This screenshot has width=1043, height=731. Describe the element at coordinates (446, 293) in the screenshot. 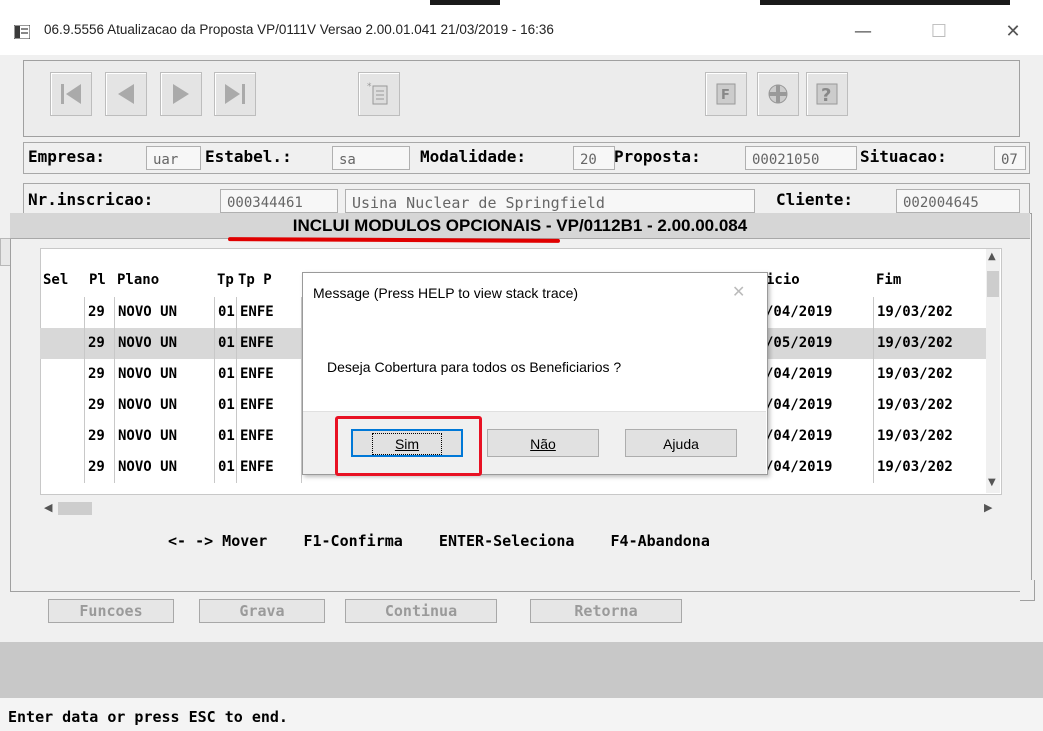

I see `dialog-title: Message (Press HELP to view stack trace)` at that location.